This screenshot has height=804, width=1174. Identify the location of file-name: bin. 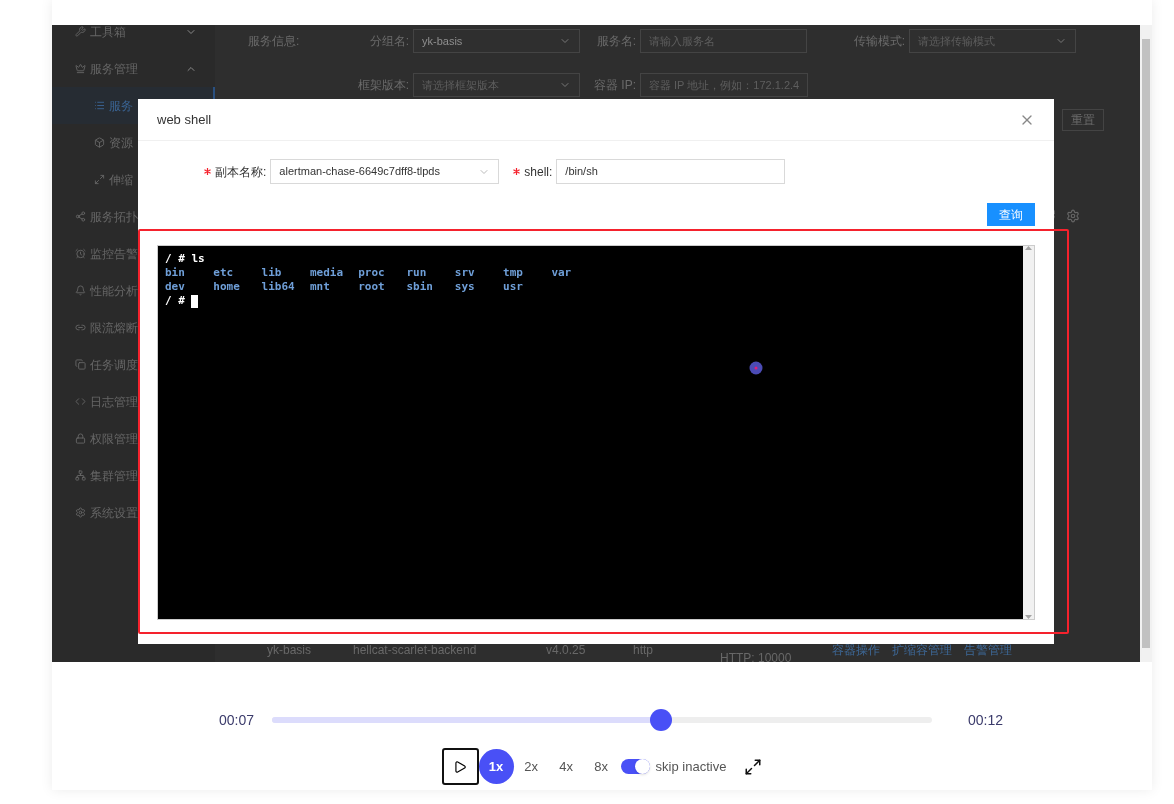
(175, 273).